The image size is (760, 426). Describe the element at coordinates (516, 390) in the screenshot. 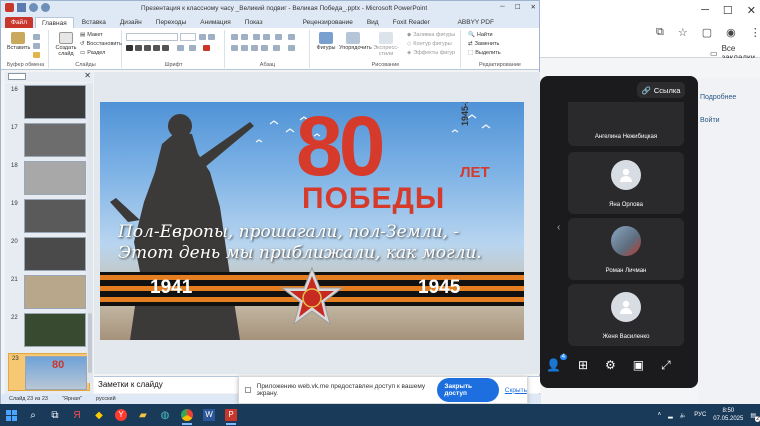

I see `hide-notification-link: Скрыть` at that location.